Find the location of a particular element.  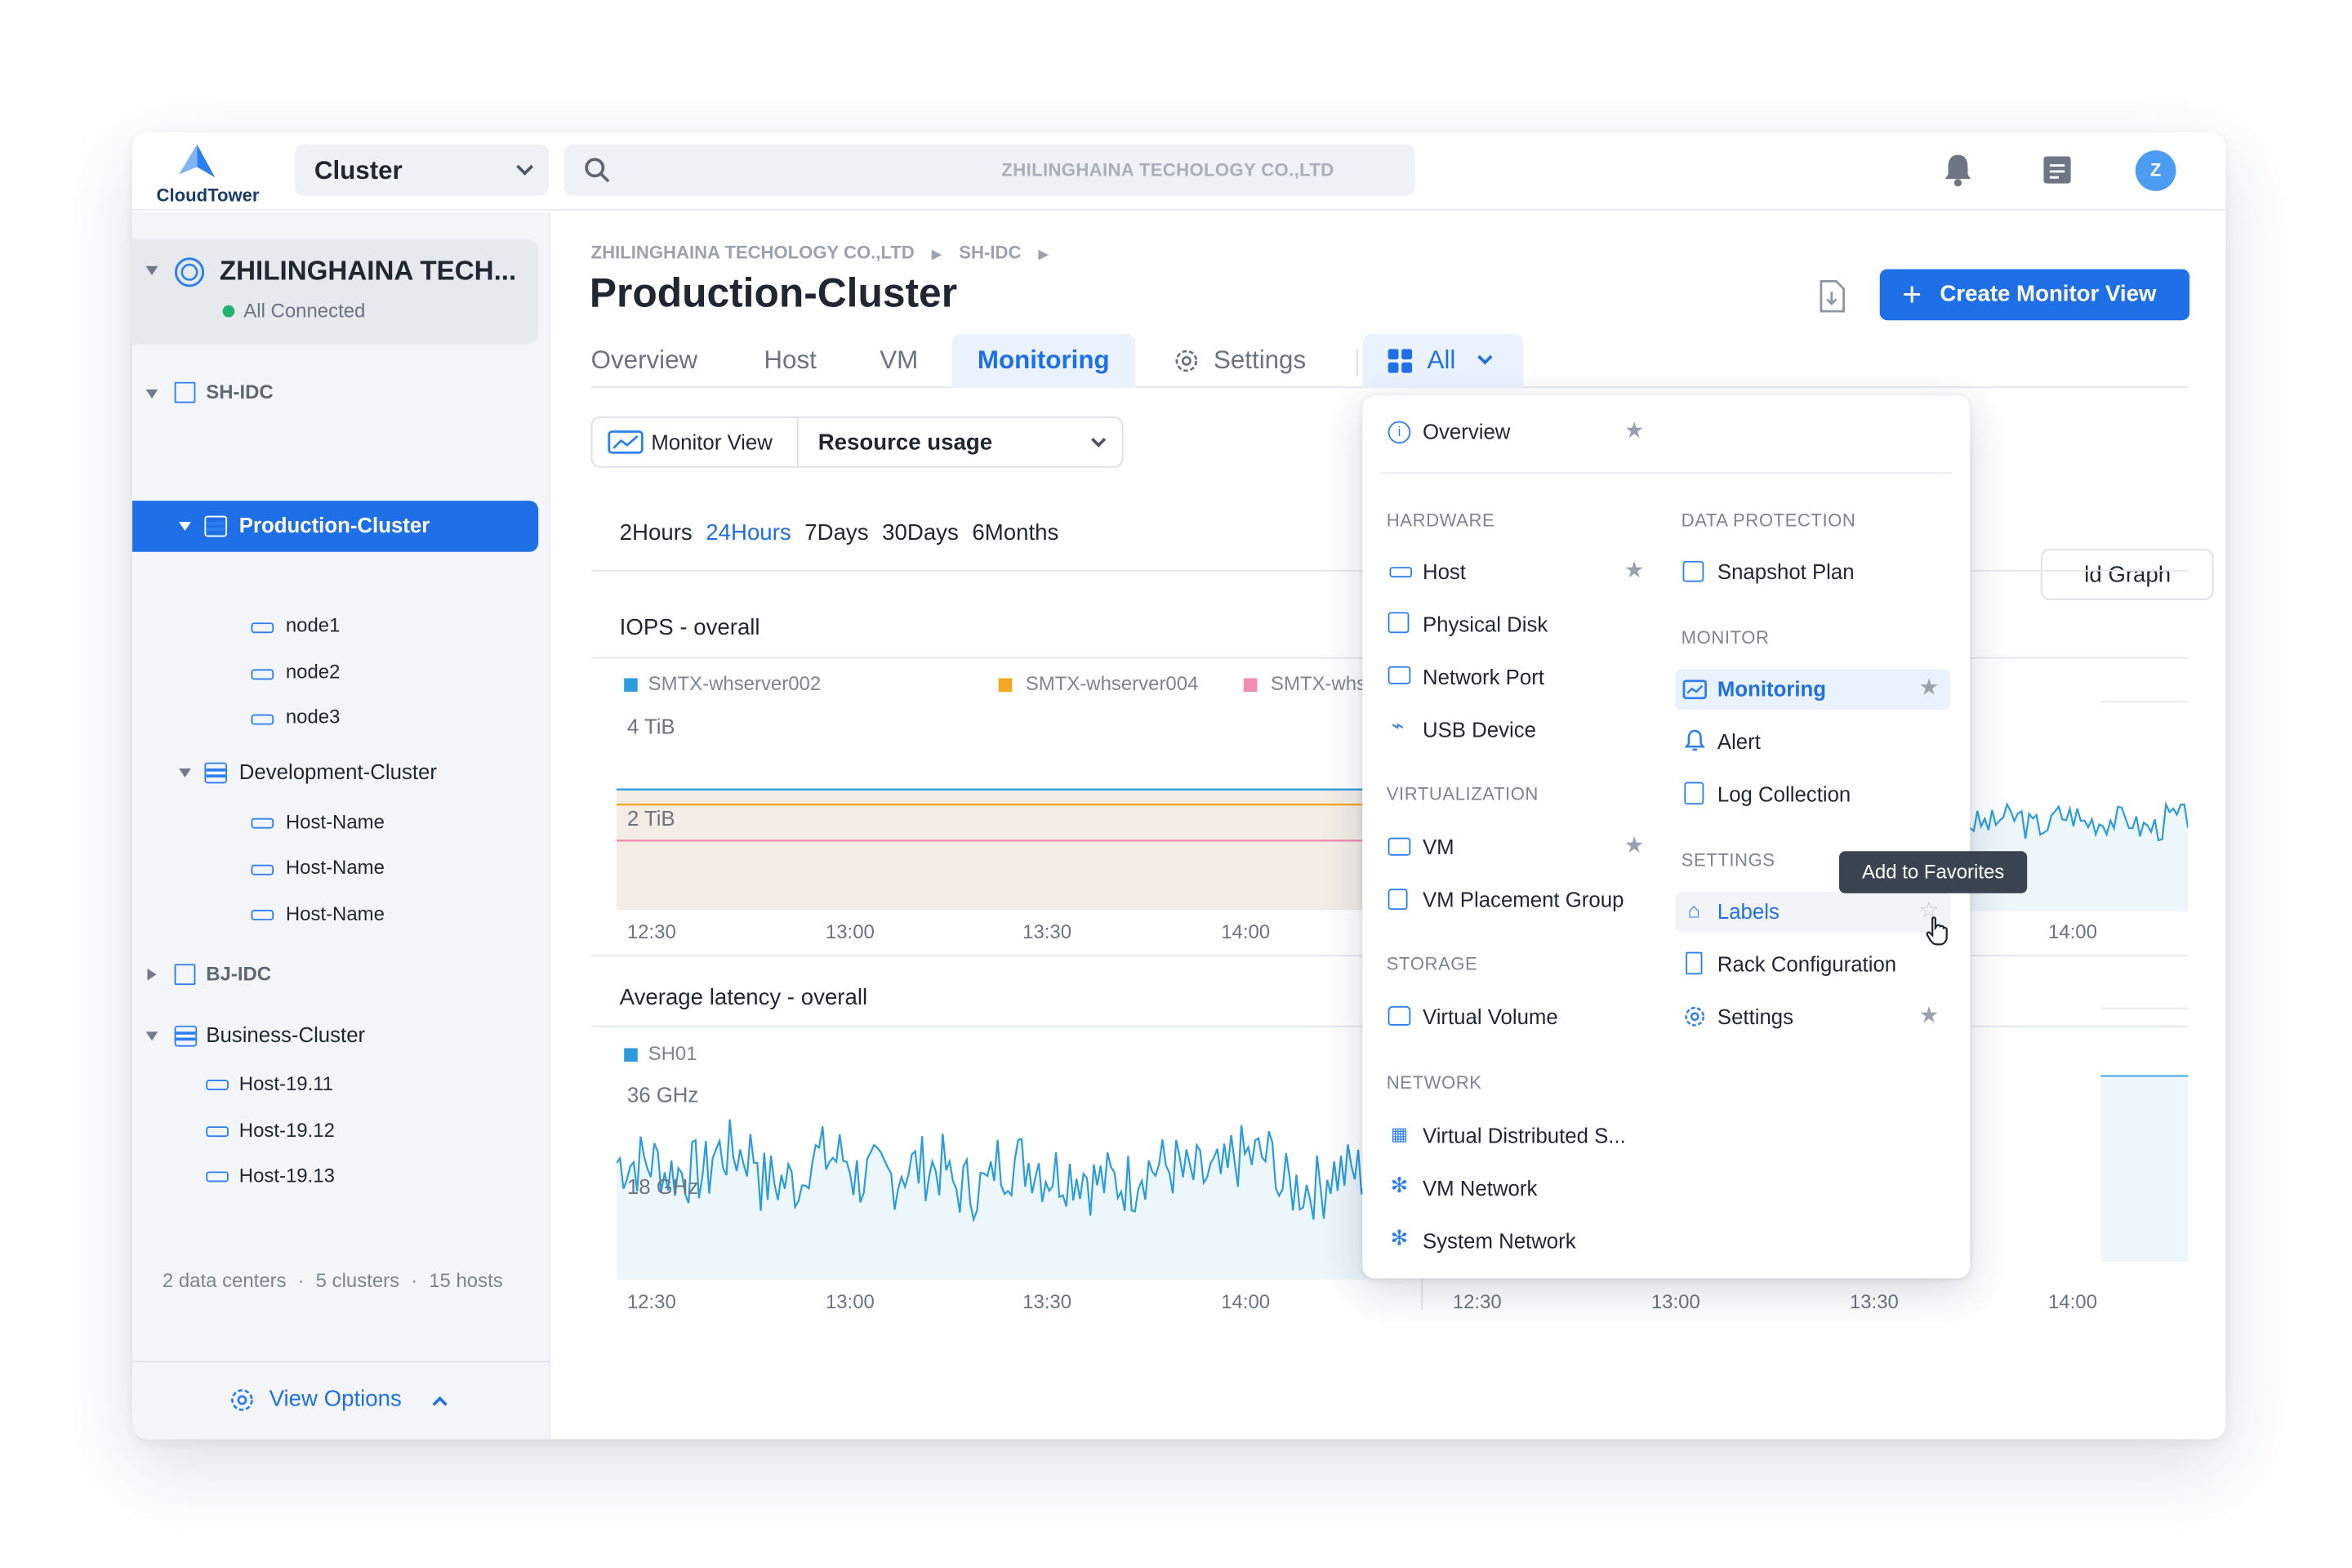

menu-item-settings: Settings is located at coordinates (1755, 1016).